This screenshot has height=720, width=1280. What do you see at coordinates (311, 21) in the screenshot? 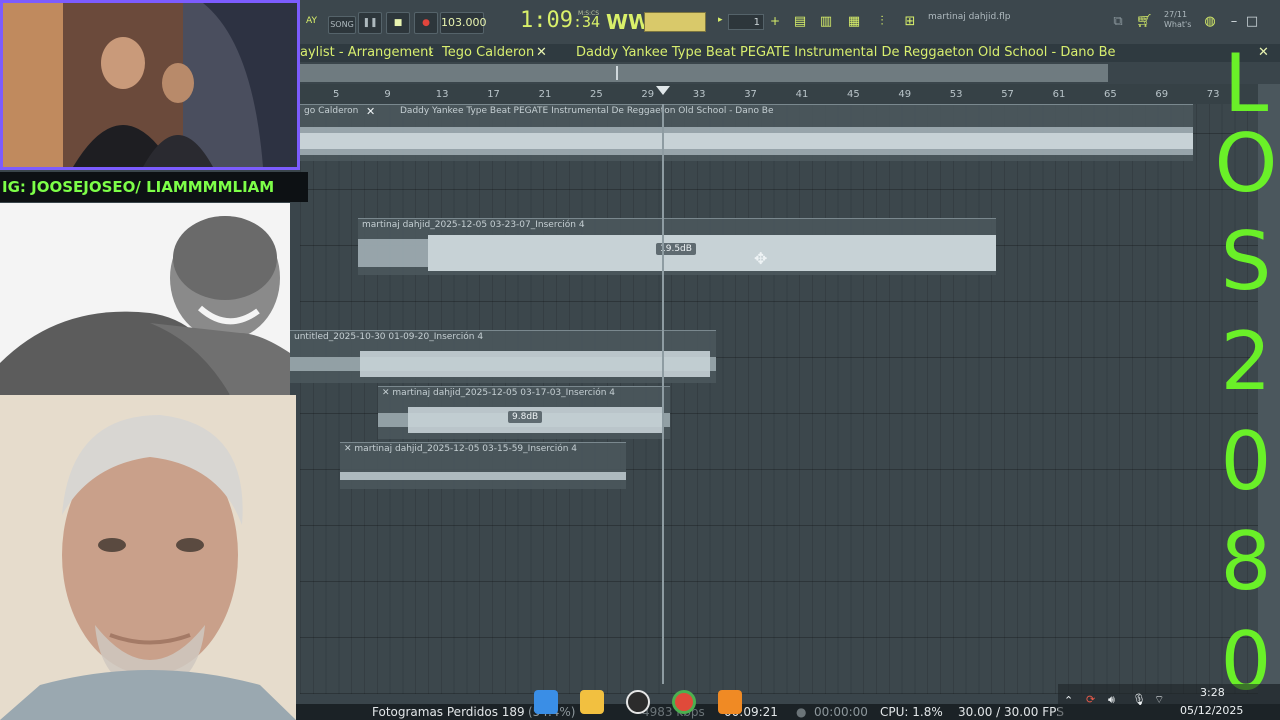
I see `pat-song-indicator: AY` at bounding box center [311, 21].